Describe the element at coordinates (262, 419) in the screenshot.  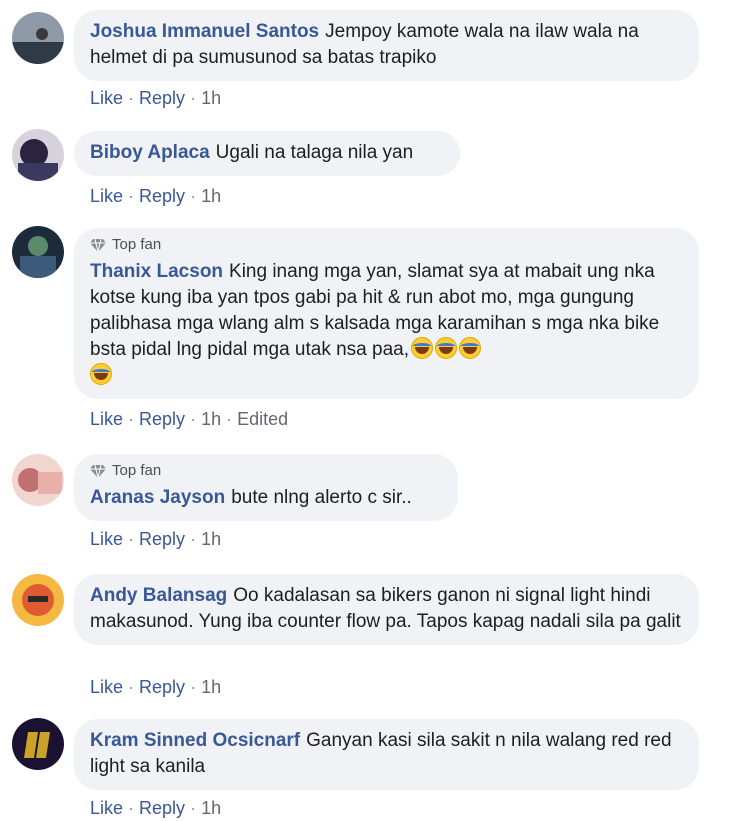
I see `edited-label: Edited` at that location.